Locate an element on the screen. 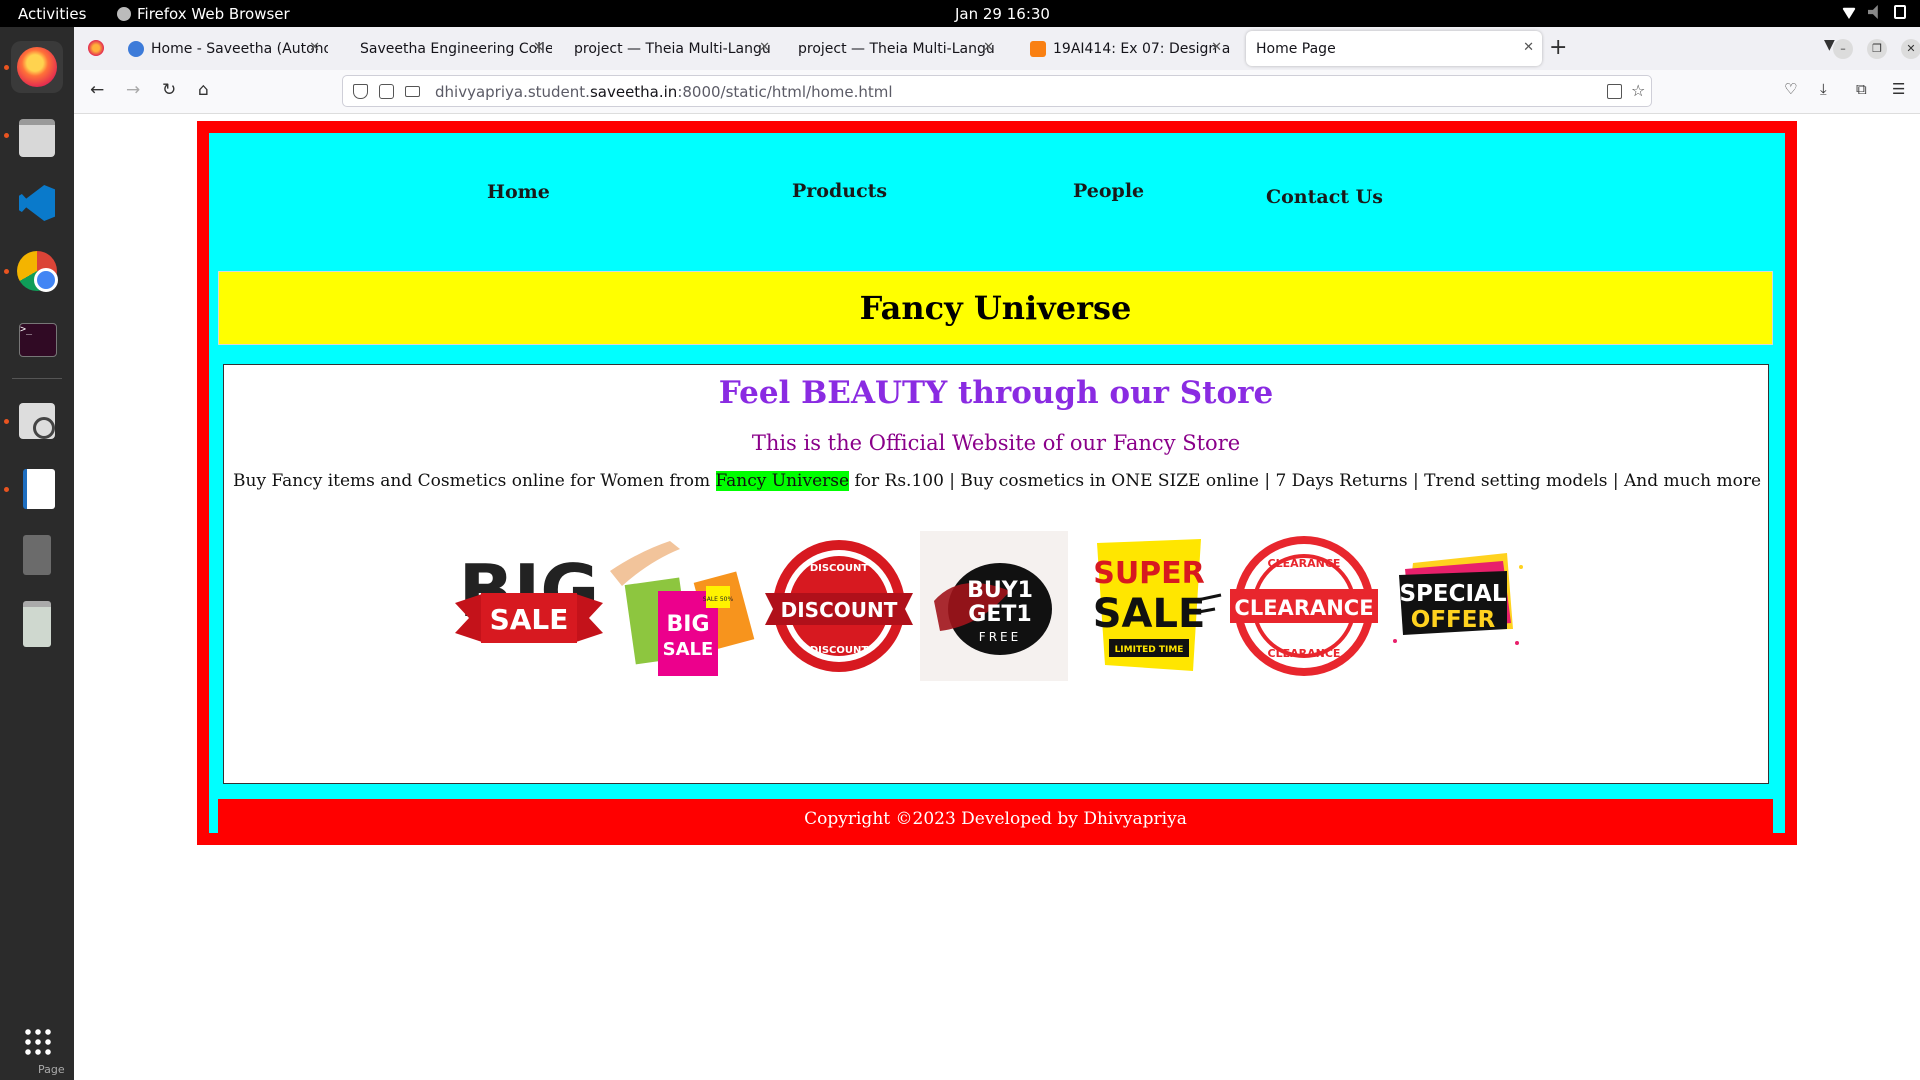  reload-icon: ↻ is located at coordinates (169, 90).